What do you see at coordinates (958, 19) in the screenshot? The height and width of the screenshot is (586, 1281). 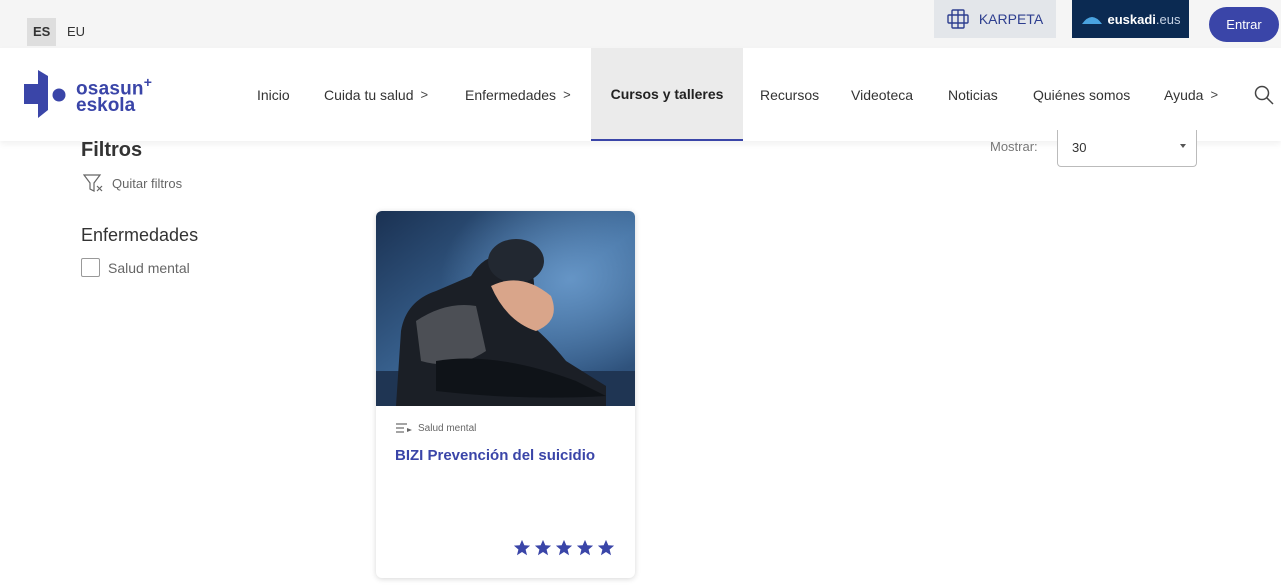 I see `karpeta-icon` at bounding box center [958, 19].